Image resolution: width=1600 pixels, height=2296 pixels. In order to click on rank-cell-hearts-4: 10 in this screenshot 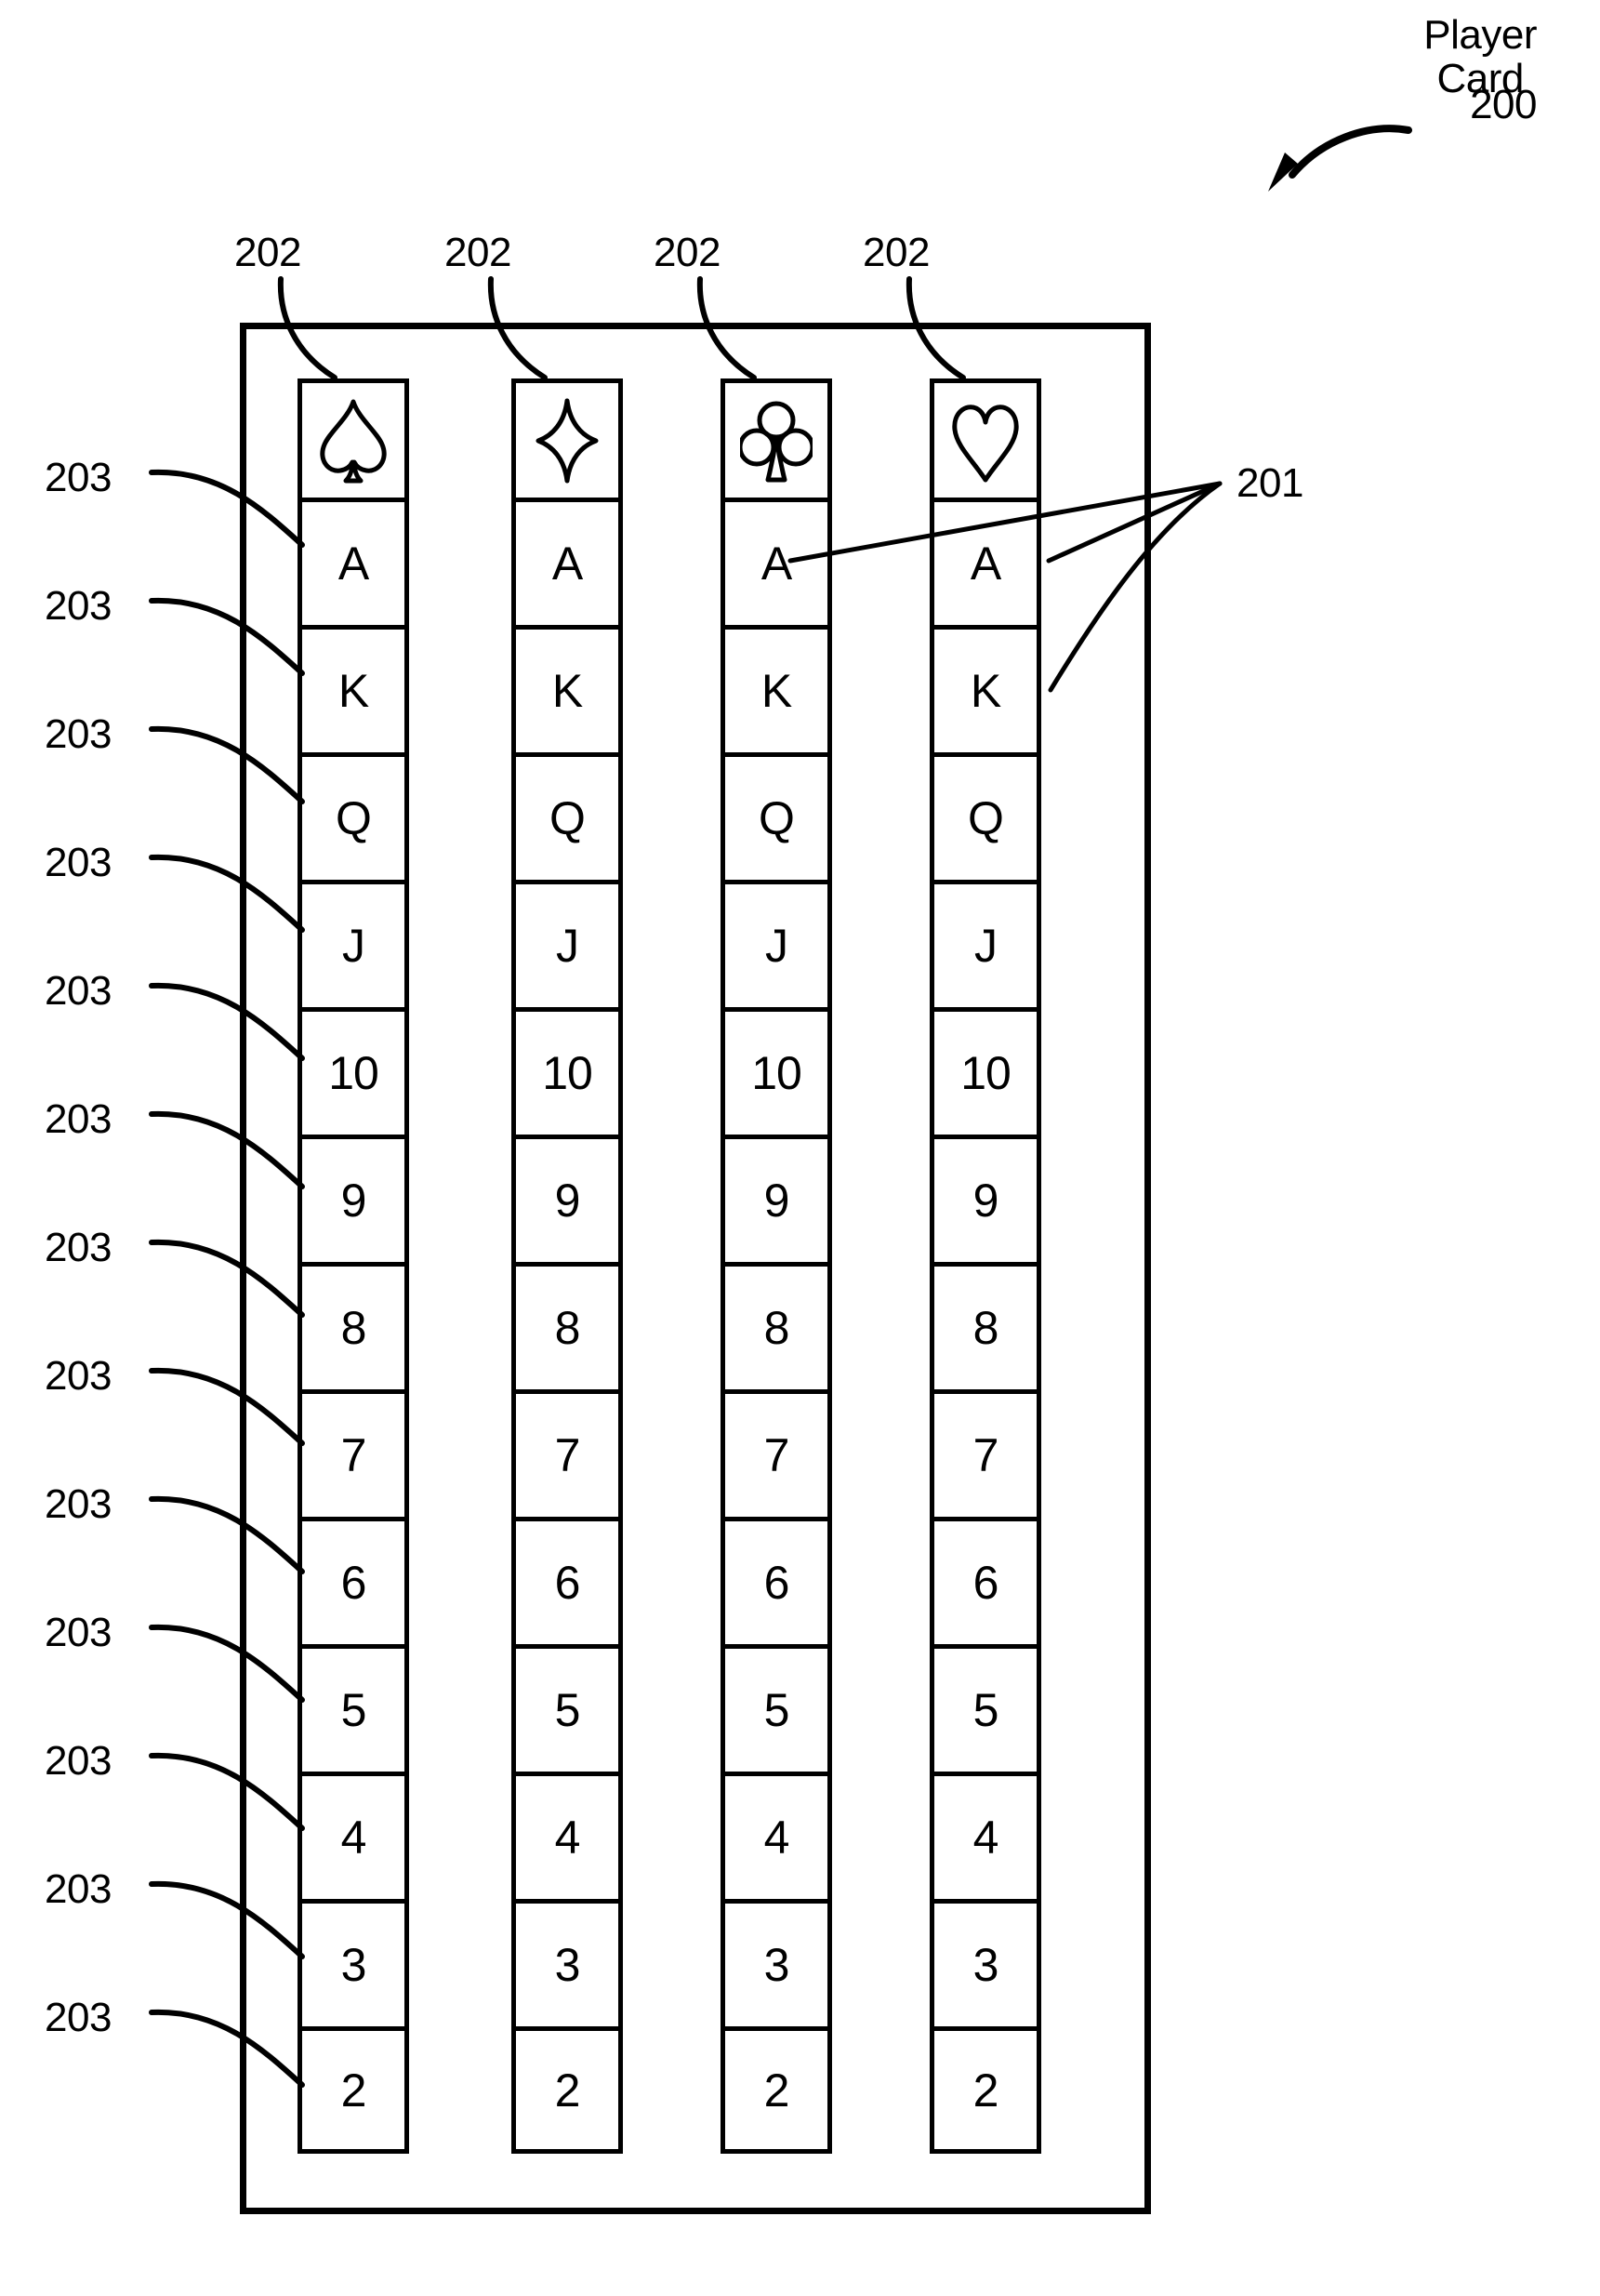, I will do `click(986, 1071)`.